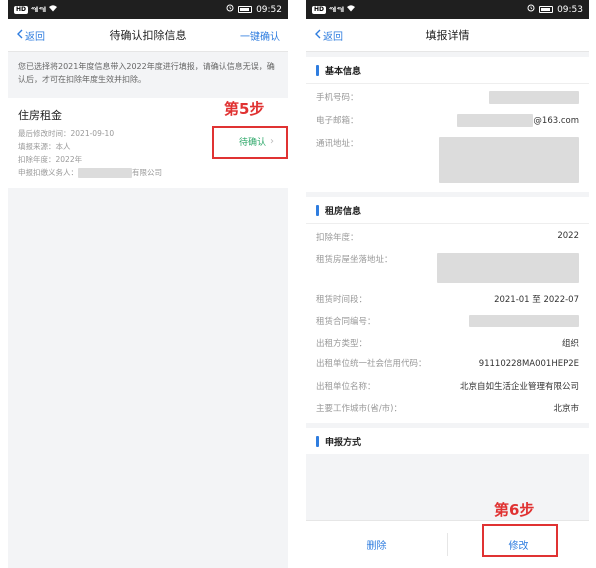 This screenshot has width=596, height=568. I want to click on agent-label: 申报扣缴义务人：, so click(48, 172).